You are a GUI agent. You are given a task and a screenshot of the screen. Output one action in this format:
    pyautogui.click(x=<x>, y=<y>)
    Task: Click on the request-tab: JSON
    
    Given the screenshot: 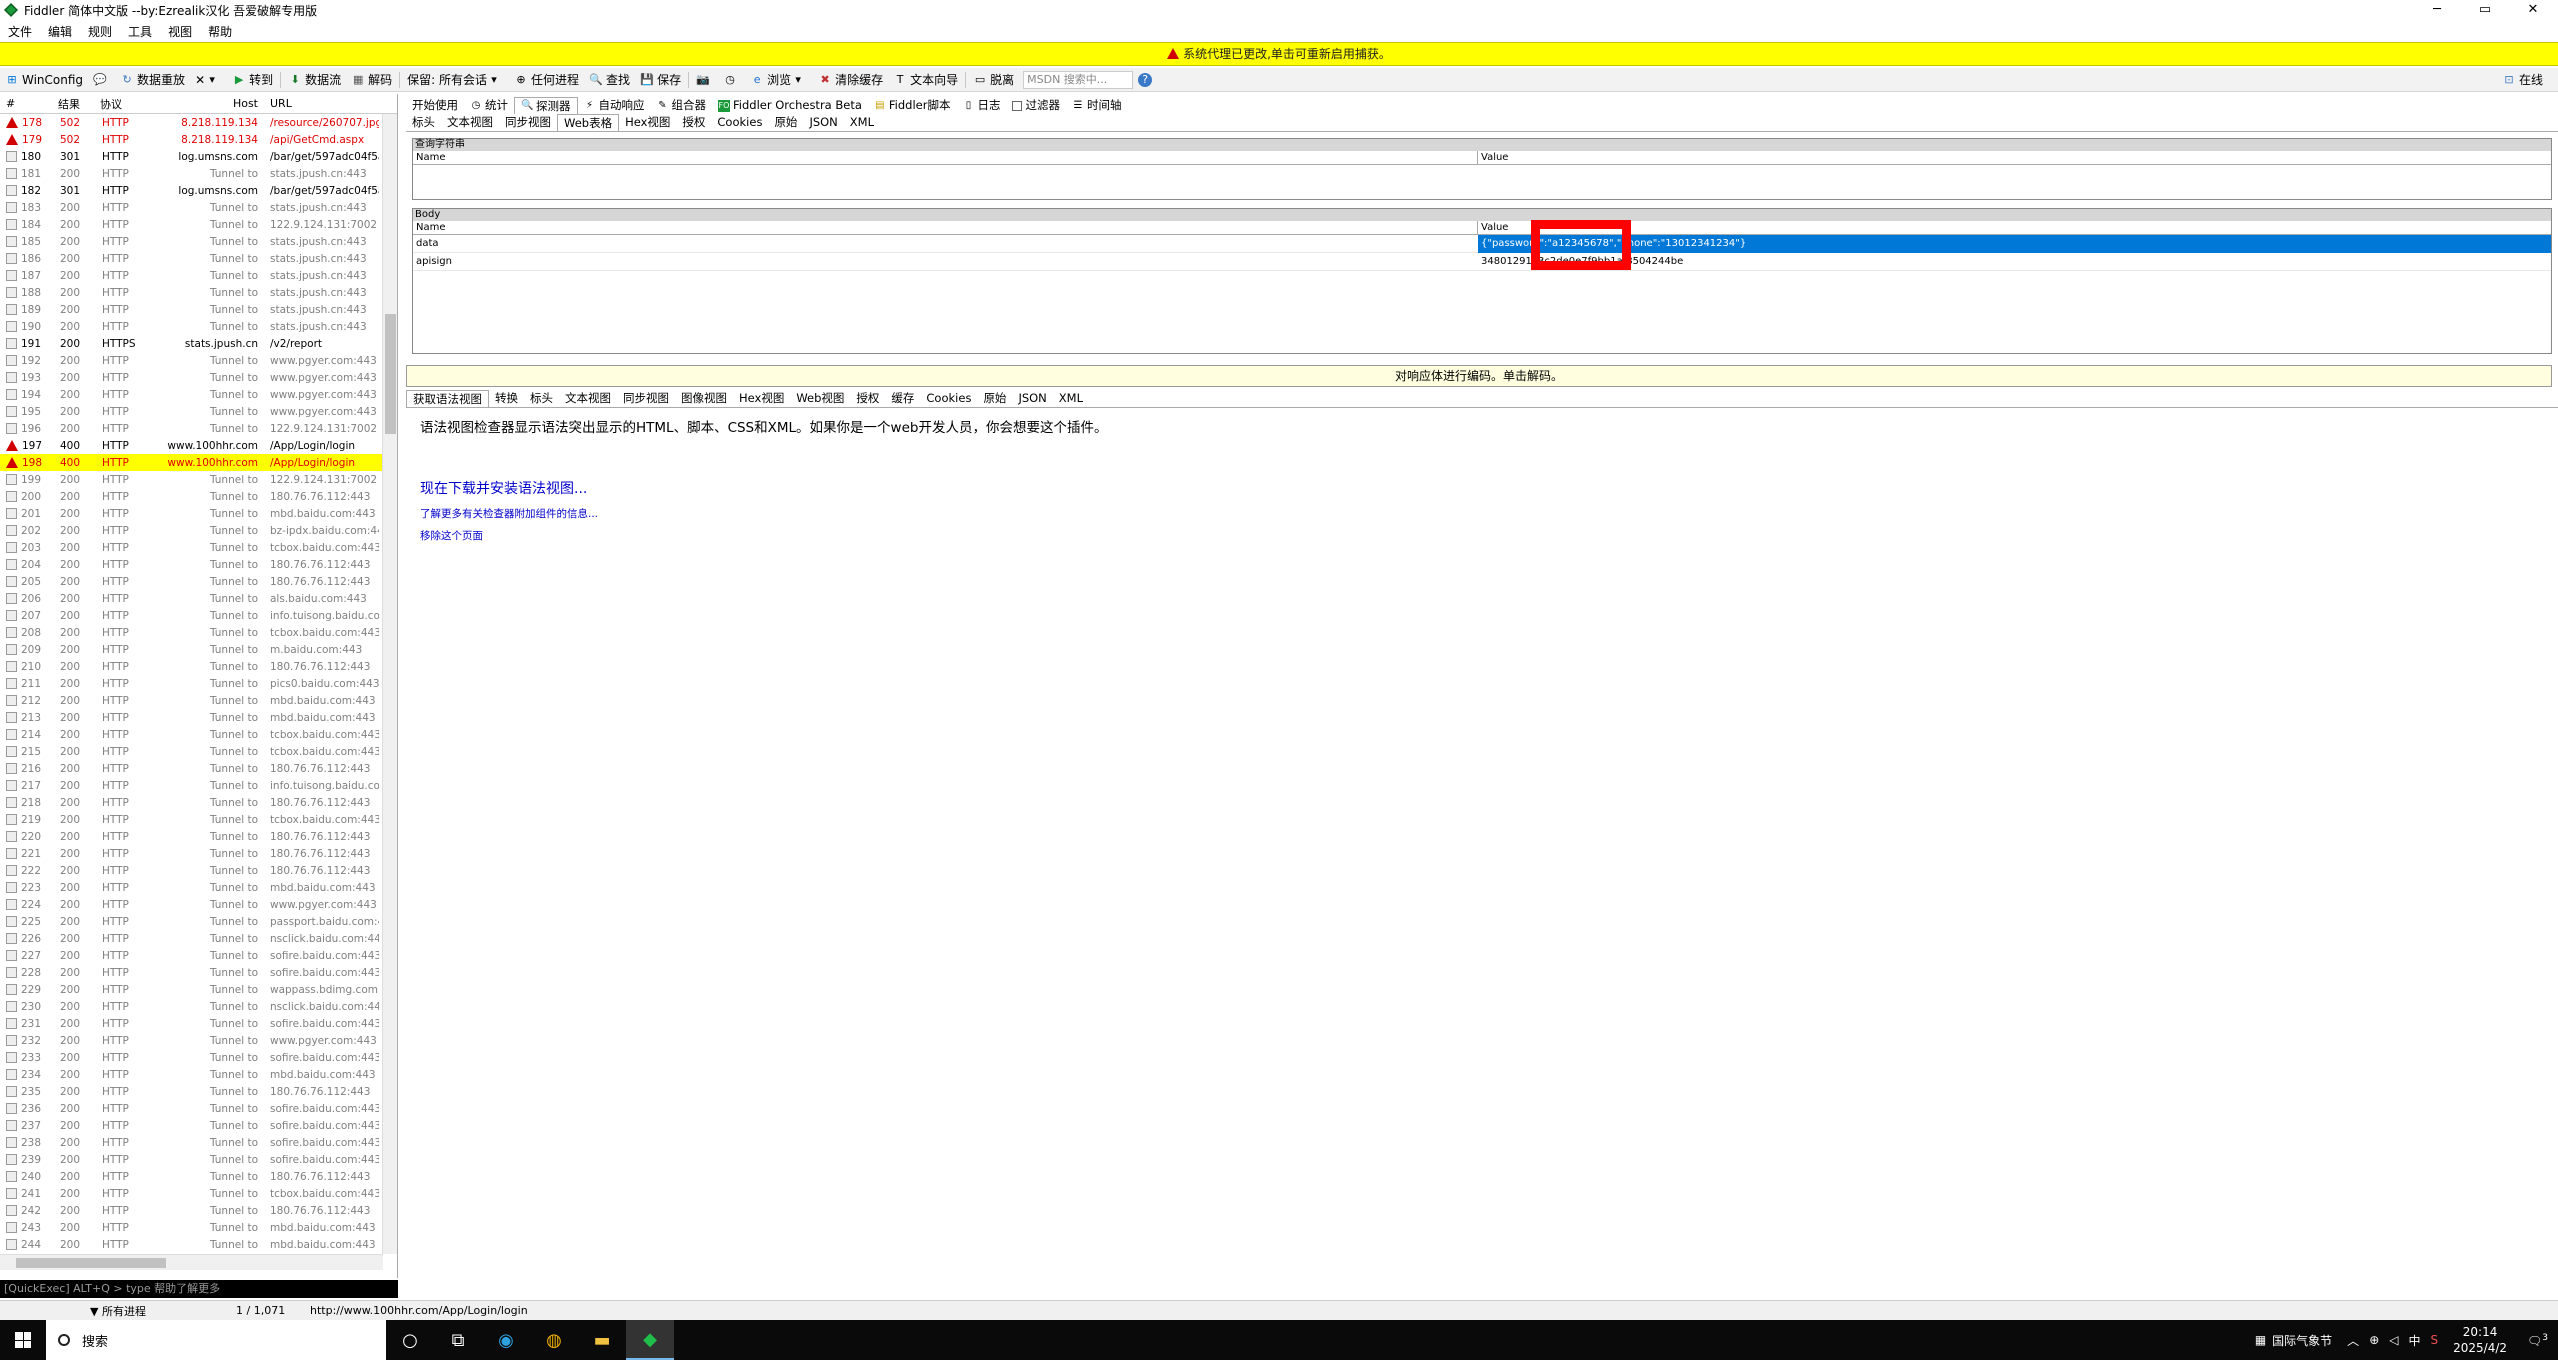 What is the action you would take?
    pyautogui.click(x=823, y=122)
    